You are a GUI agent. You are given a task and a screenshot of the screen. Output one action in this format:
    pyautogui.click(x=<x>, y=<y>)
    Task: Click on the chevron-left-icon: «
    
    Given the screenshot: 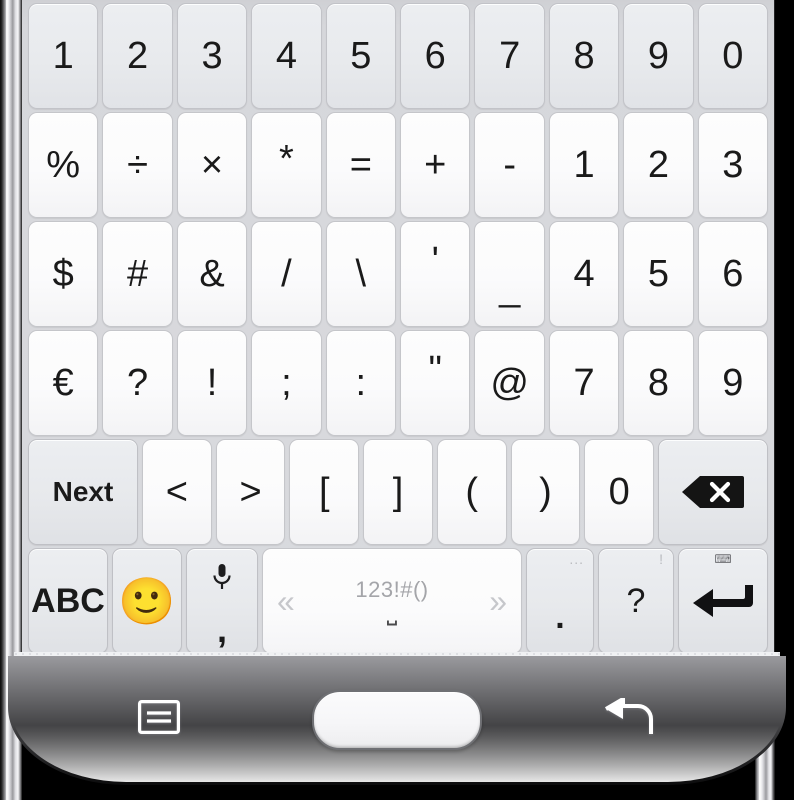 What is the action you would take?
    pyautogui.click(x=286, y=601)
    